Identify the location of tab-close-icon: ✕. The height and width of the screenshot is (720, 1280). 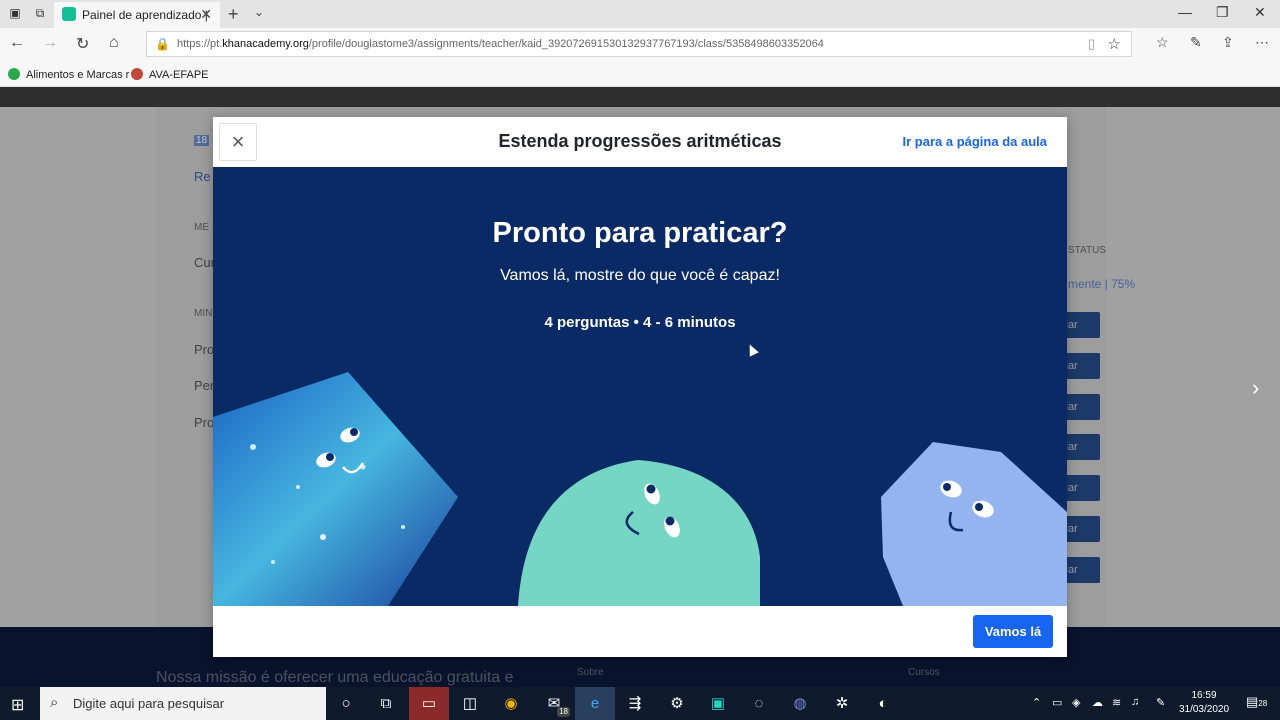
(206, 14).